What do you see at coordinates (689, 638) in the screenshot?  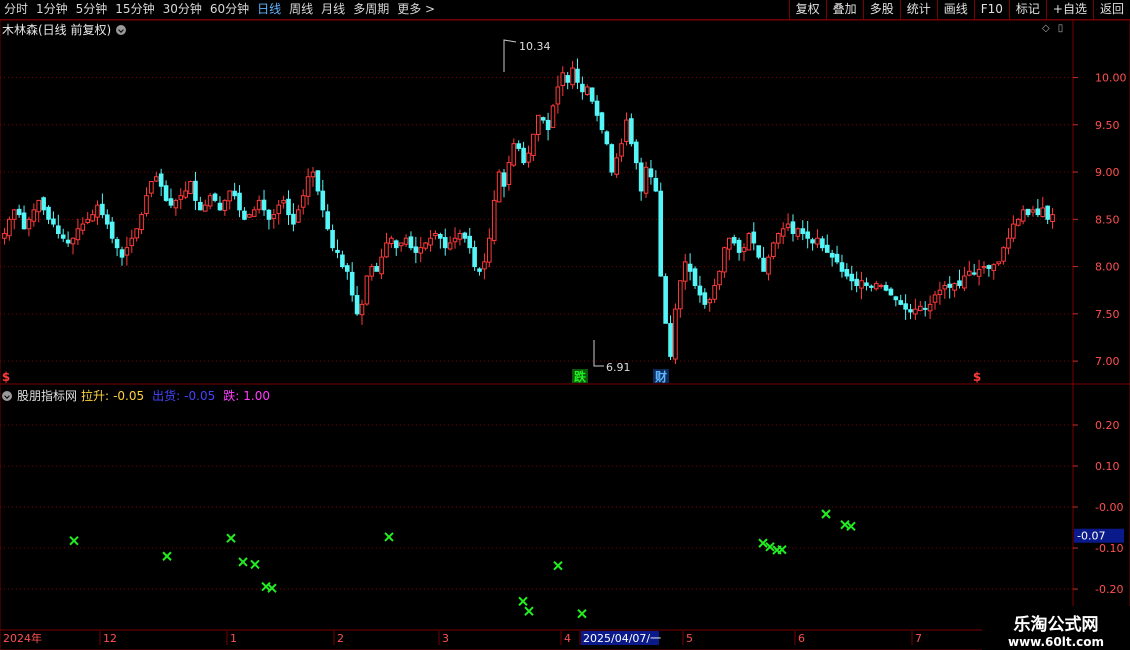 I see `date-label: 5` at bounding box center [689, 638].